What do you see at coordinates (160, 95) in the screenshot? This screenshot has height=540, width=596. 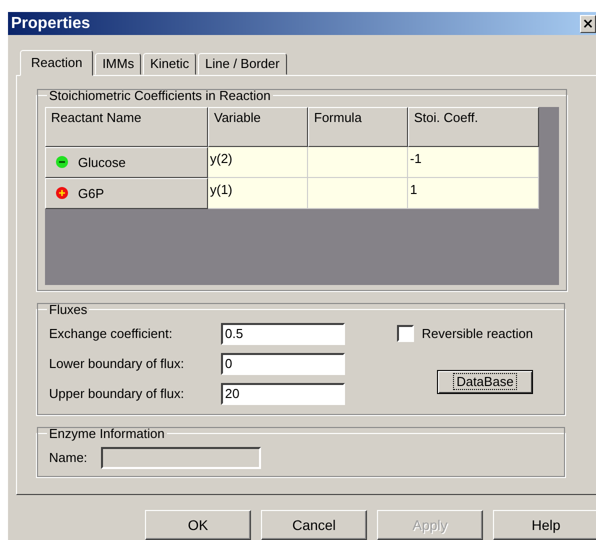 I see `group-title: Stoichiometric Coefficients in Reaction` at bounding box center [160, 95].